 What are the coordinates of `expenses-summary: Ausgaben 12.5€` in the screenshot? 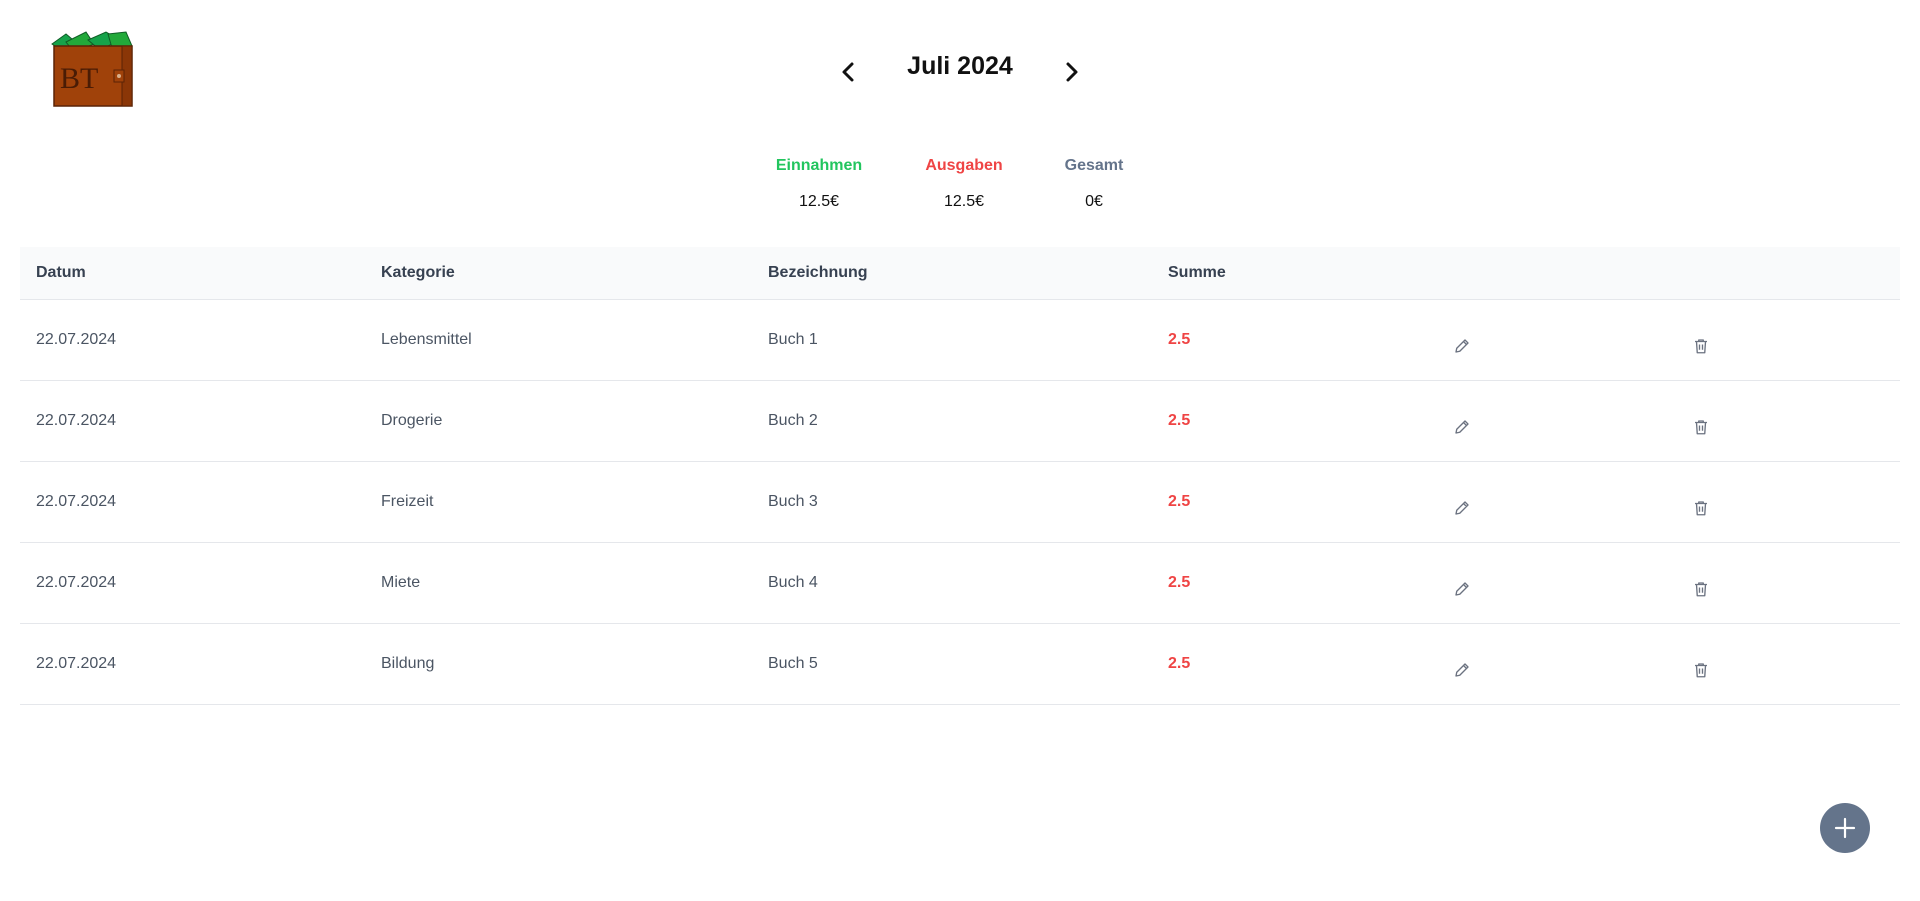 It's located at (964, 184).